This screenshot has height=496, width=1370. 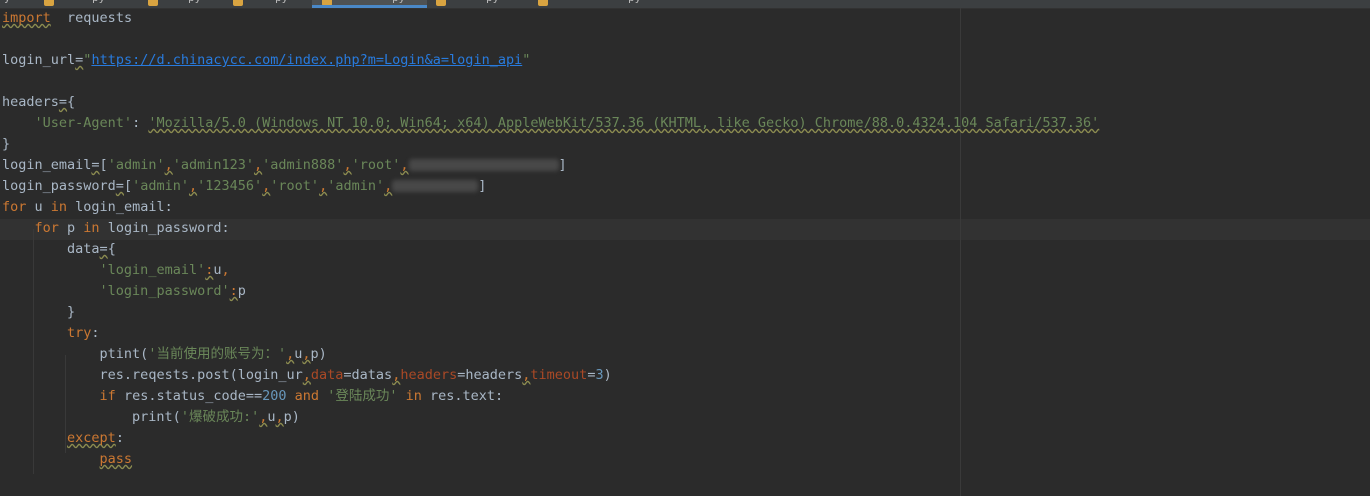 I want to click on string: 'admin123', so click(x=213, y=165).